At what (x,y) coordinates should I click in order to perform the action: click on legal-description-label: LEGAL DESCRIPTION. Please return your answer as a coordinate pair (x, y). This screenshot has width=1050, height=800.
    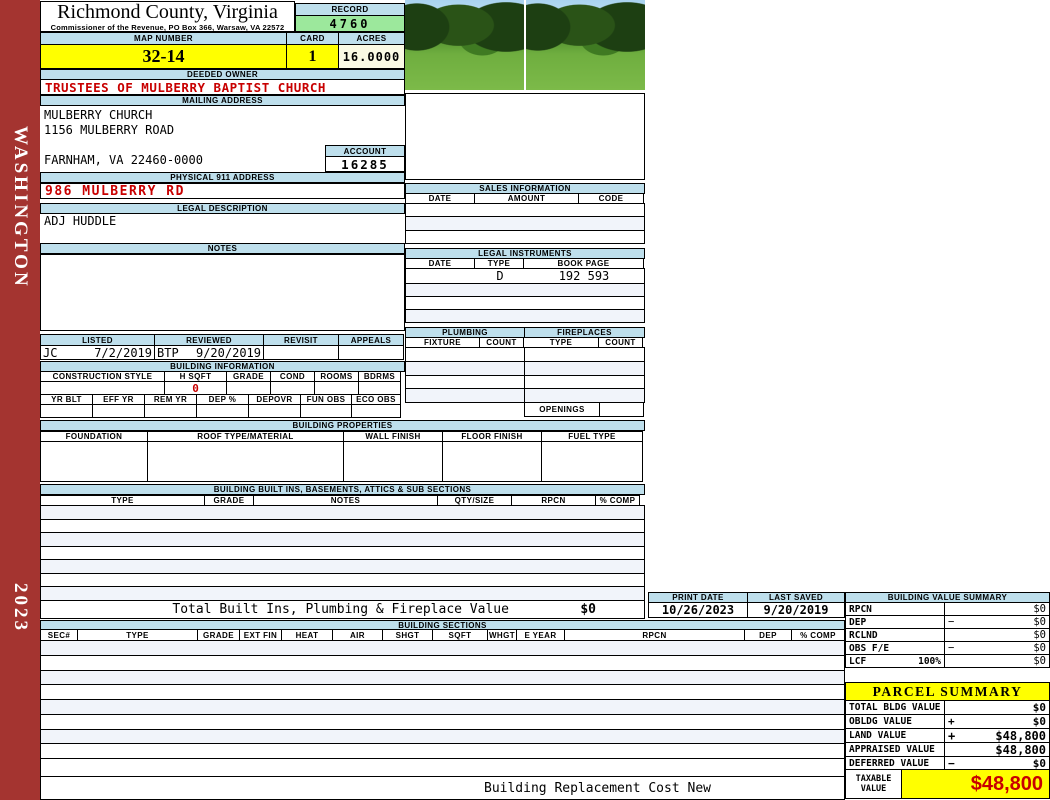
    Looking at the image, I should click on (222, 208).